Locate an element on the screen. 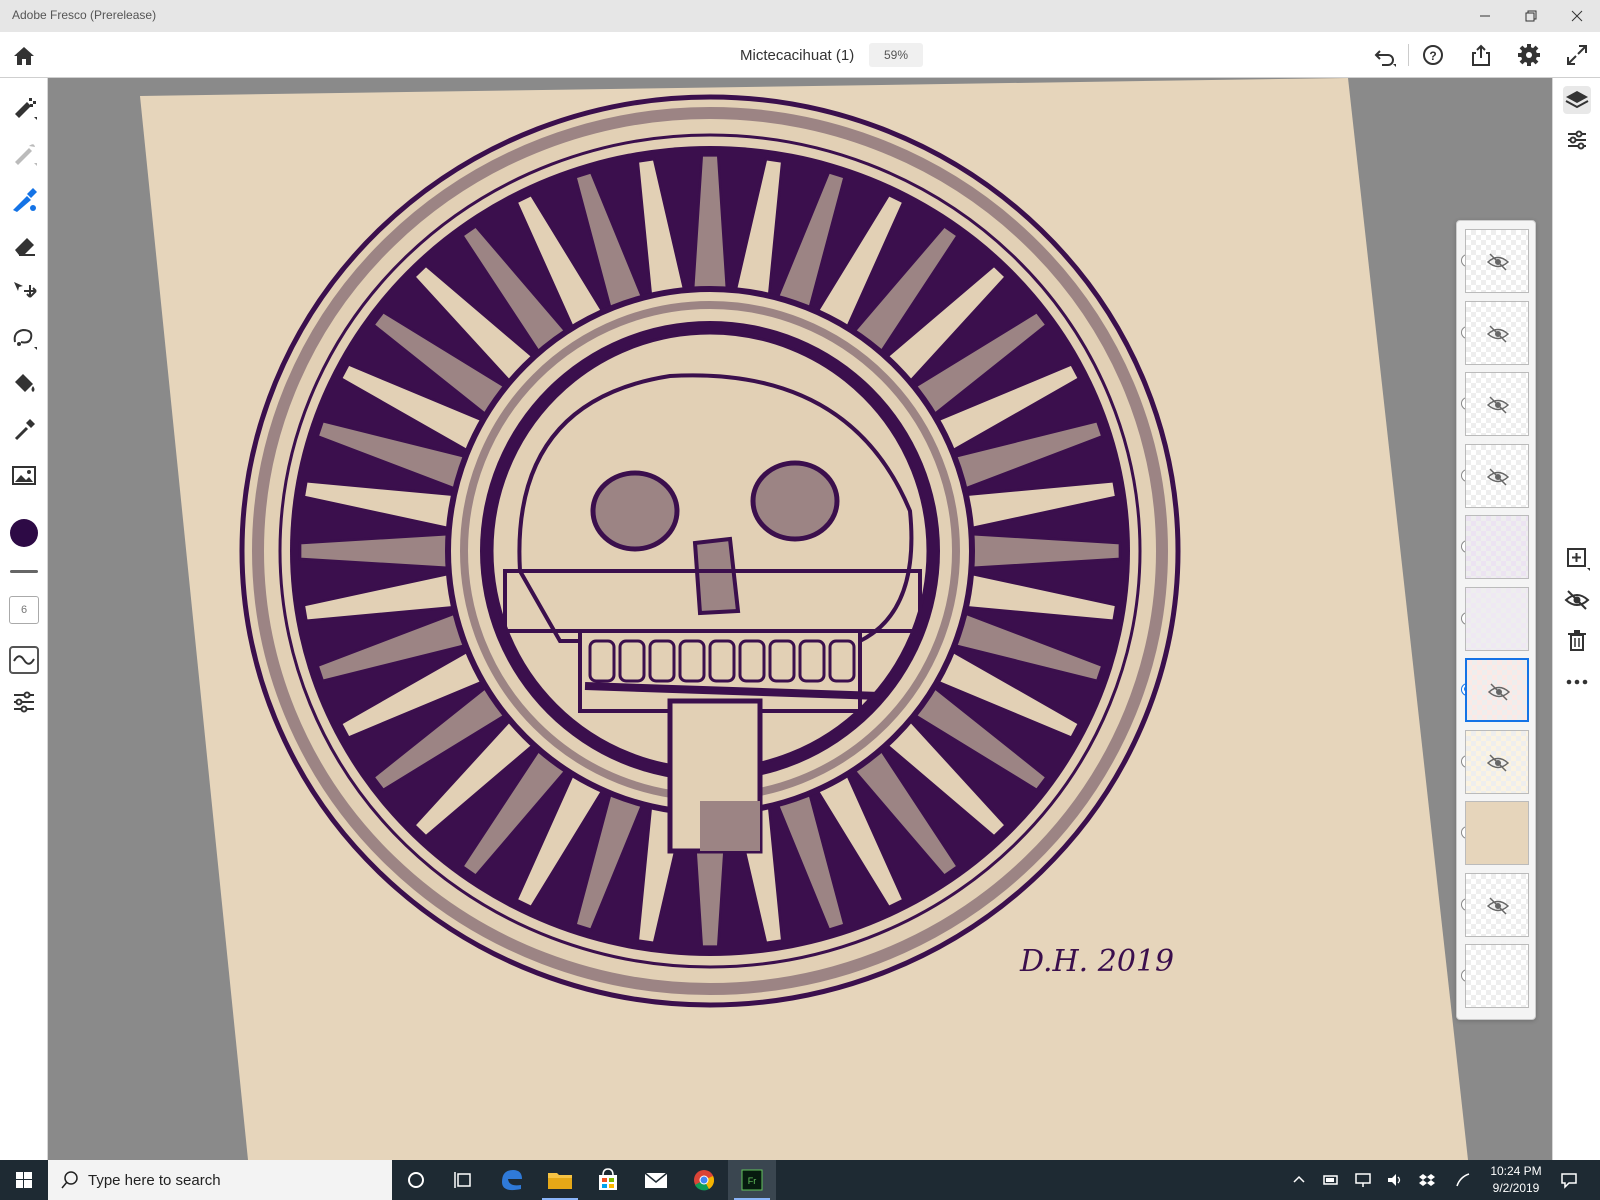  add-layer-button is located at coordinates (1577, 558).